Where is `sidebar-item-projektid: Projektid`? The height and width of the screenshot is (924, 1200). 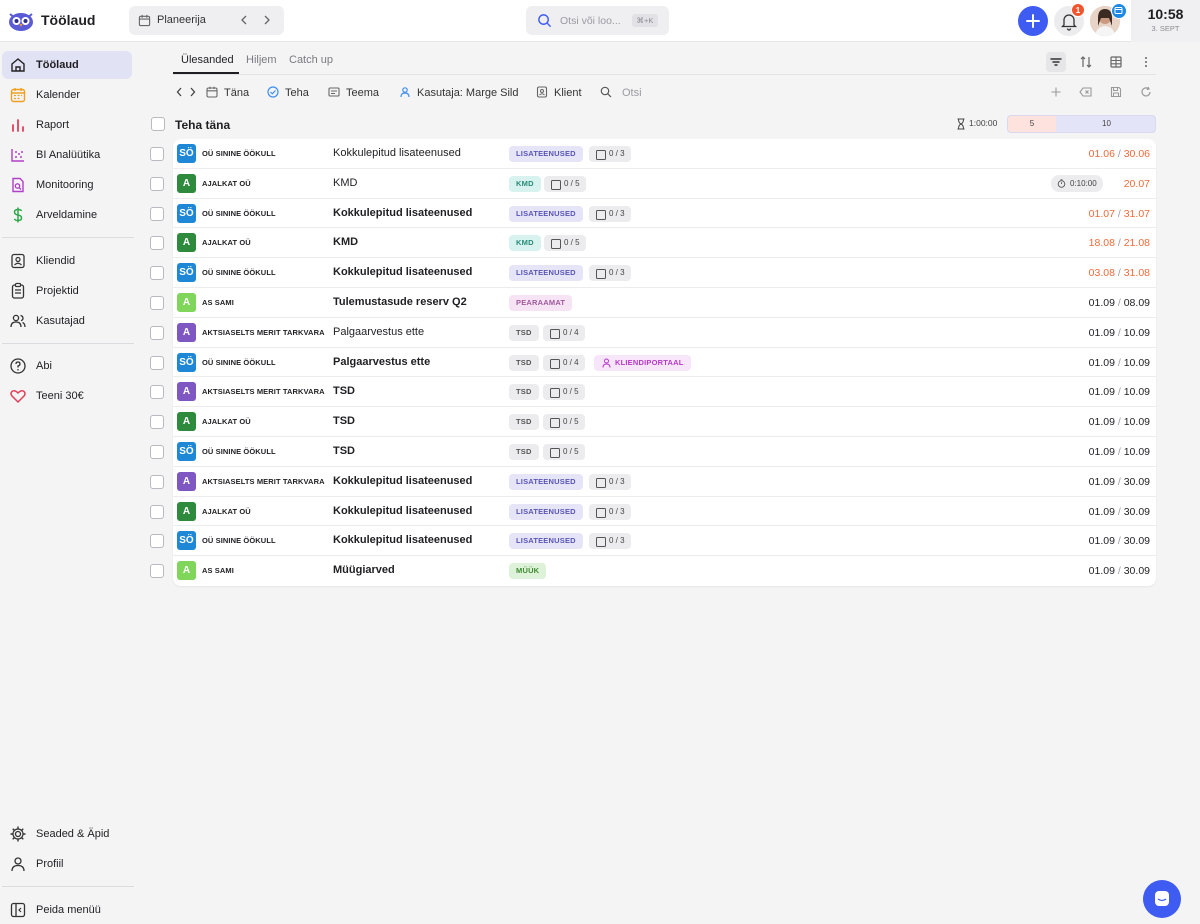
sidebar-item-projektid: Projektid is located at coordinates (67, 291).